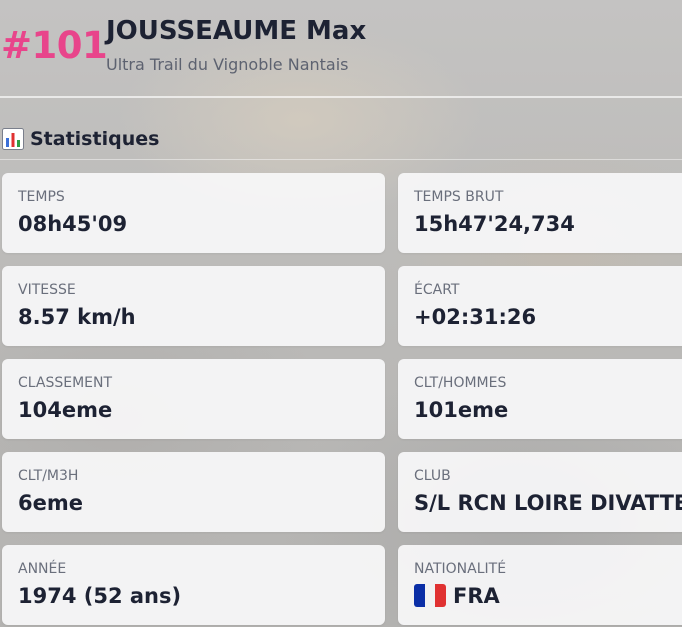 The height and width of the screenshot is (627, 682). Describe the element at coordinates (193, 306) in the screenshot. I see `stat-card-vitesse: VITESSE 8.57 km/h` at that location.